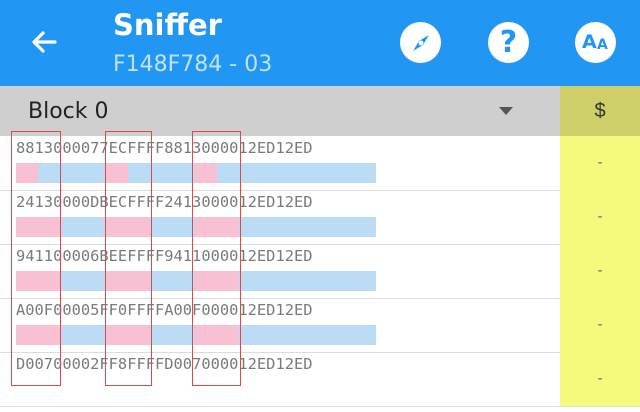 This screenshot has width=640, height=412. I want to click on data-row: 24130000DBECFFFF2413000012ED12ED -, so click(320, 217).